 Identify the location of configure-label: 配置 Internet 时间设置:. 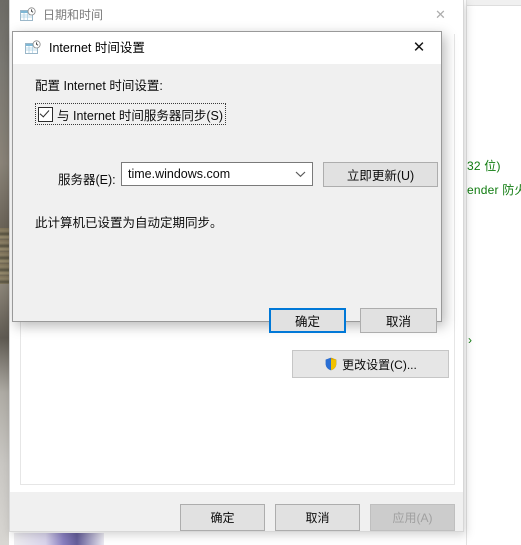
(99, 86).